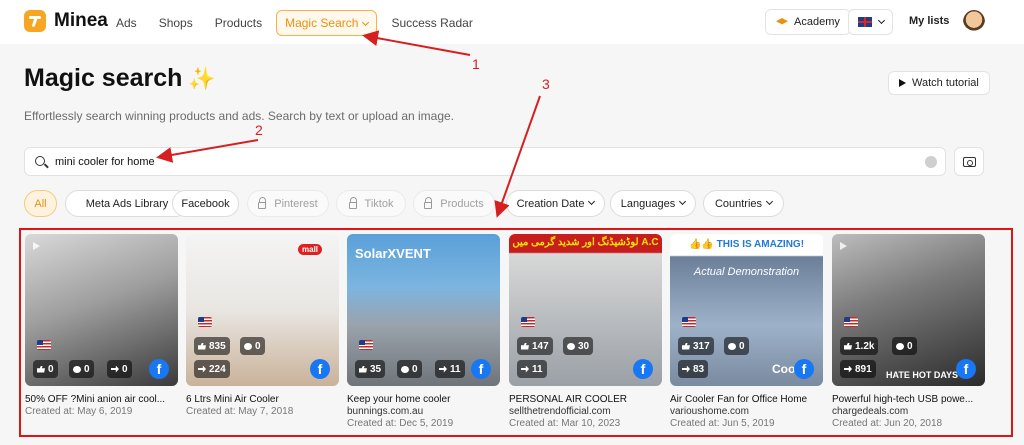 Image resolution: width=1024 pixels, height=445 pixels. What do you see at coordinates (423, 310) in the screenshot?
I see `ad-thumbnail: SolarXVENT 35 0 11 f` at bounding box center [423, 310].